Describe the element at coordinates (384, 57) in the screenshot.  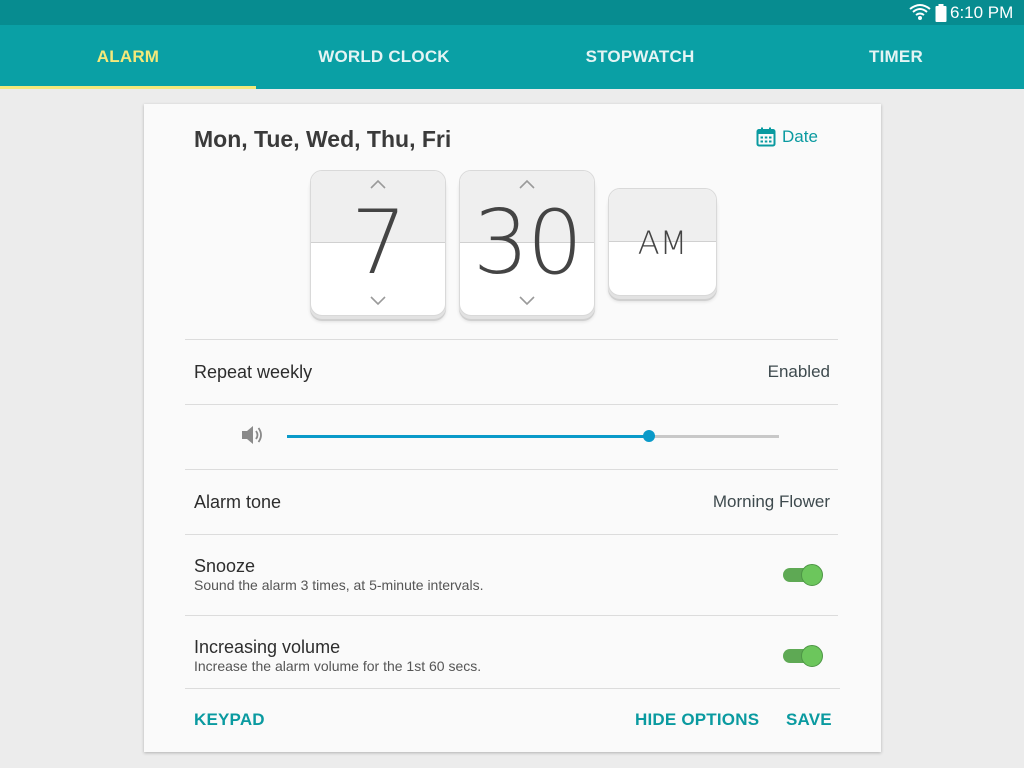
I see `tab-world-clock: WORLD CLOCK` at that location.